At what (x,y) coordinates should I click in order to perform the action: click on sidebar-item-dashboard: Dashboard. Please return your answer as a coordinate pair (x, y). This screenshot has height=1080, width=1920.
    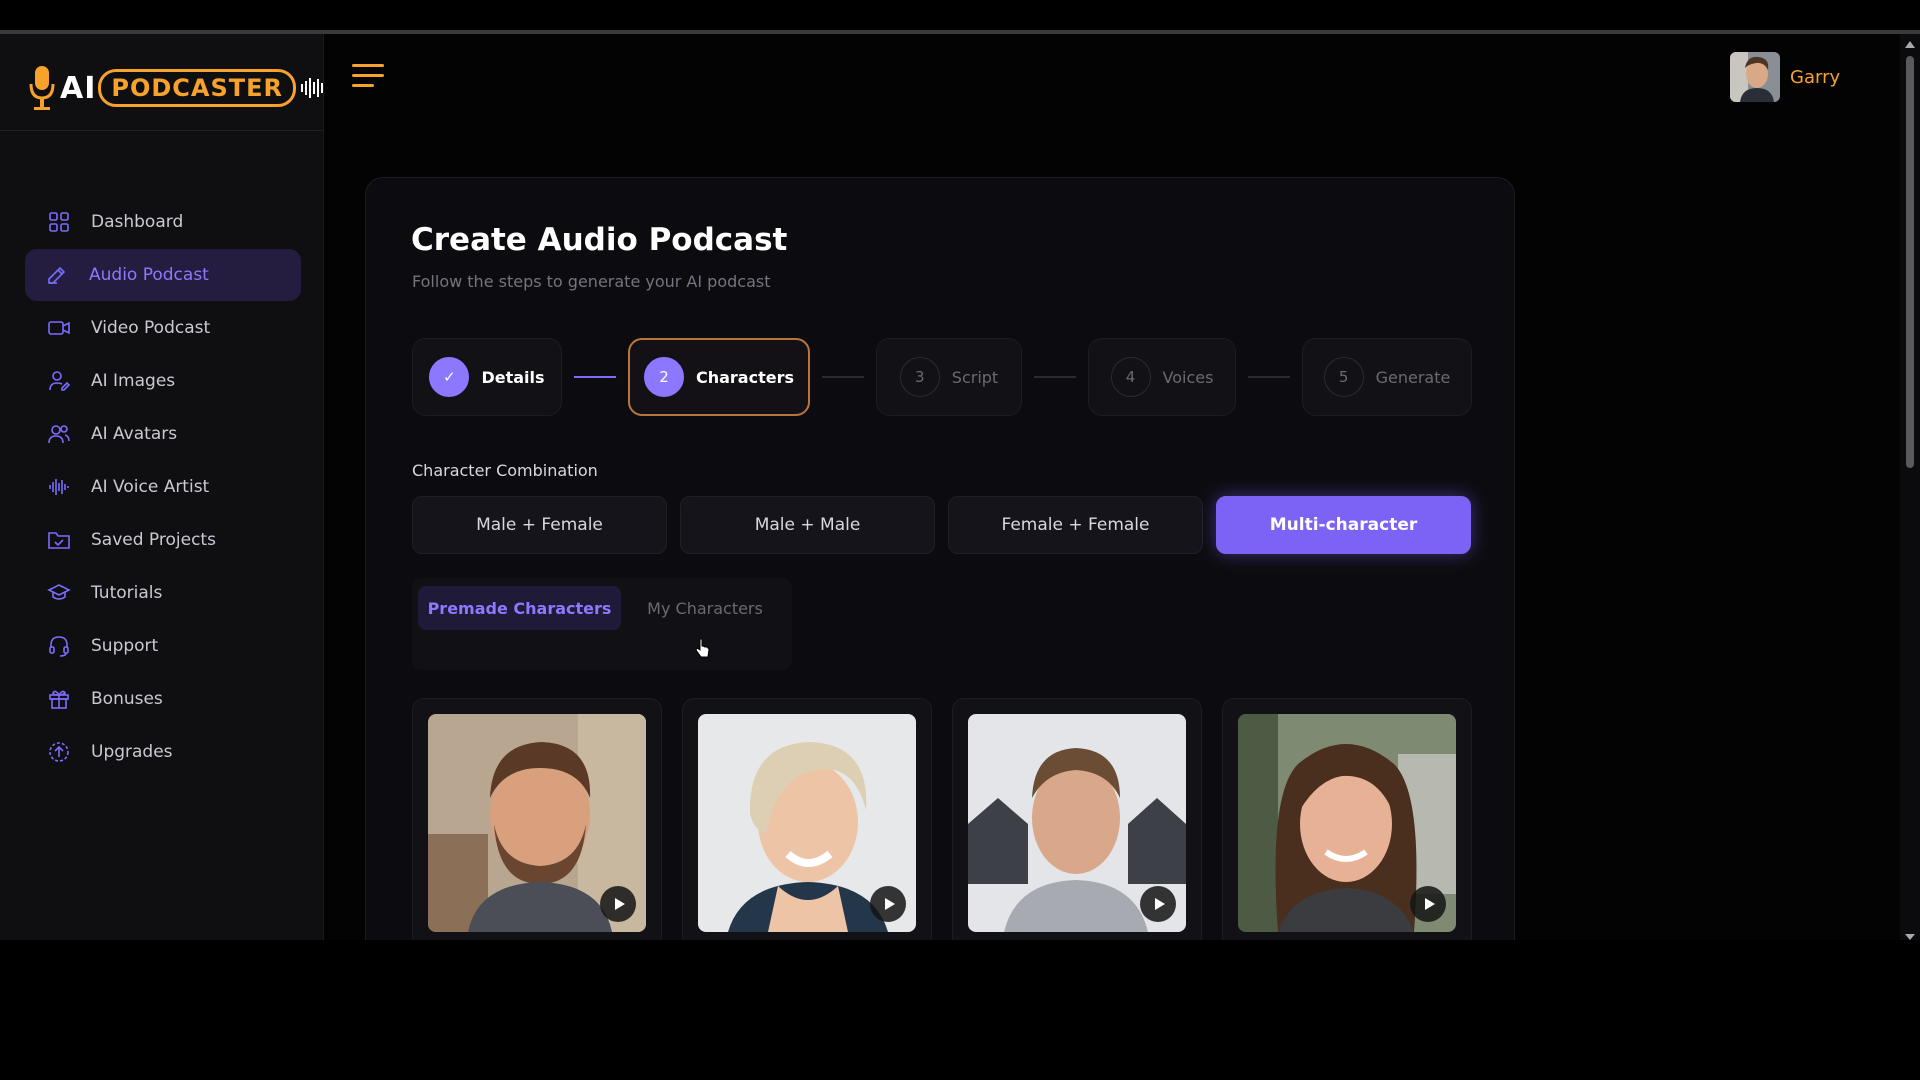
    Looking at the image, I should click on (163, 222).